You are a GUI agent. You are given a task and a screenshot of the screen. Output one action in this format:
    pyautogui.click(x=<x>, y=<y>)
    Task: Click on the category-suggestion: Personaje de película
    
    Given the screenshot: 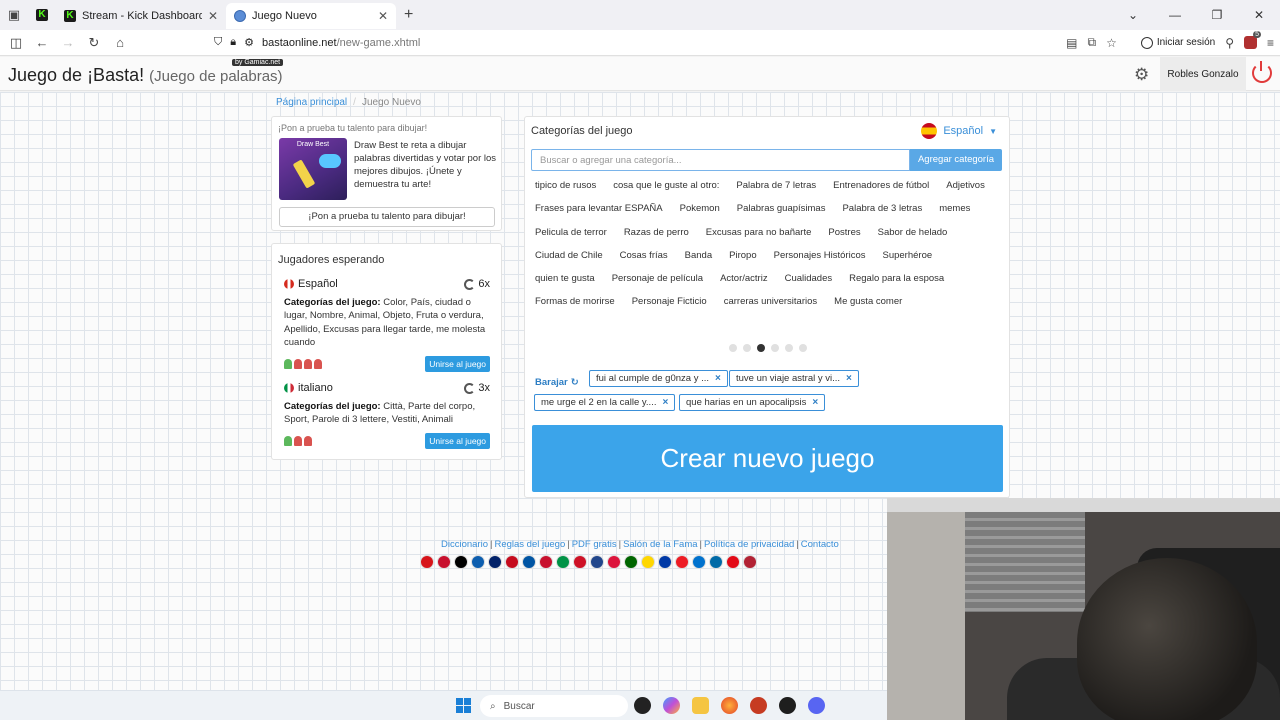 What is the action you would take?
    pyautogui.click(x=657, y=278)
    